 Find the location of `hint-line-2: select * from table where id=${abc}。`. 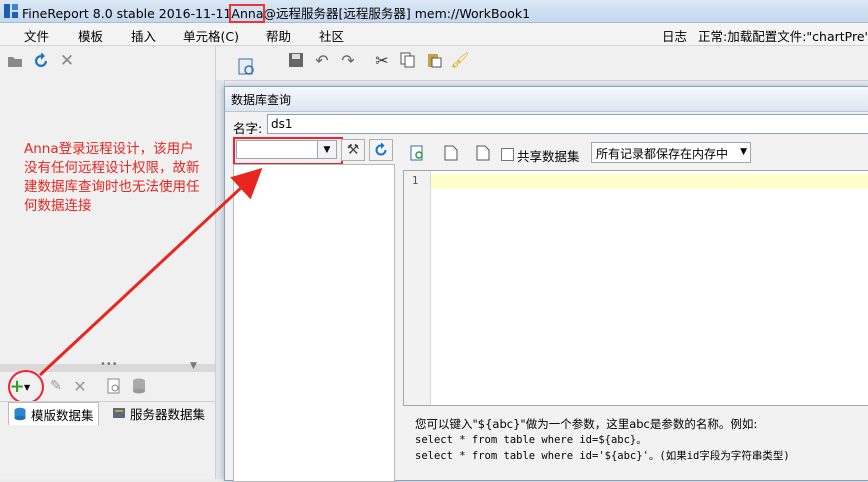

hint-line-2: select * from table where id=${abc}。 is located at coordinates (531, 440).